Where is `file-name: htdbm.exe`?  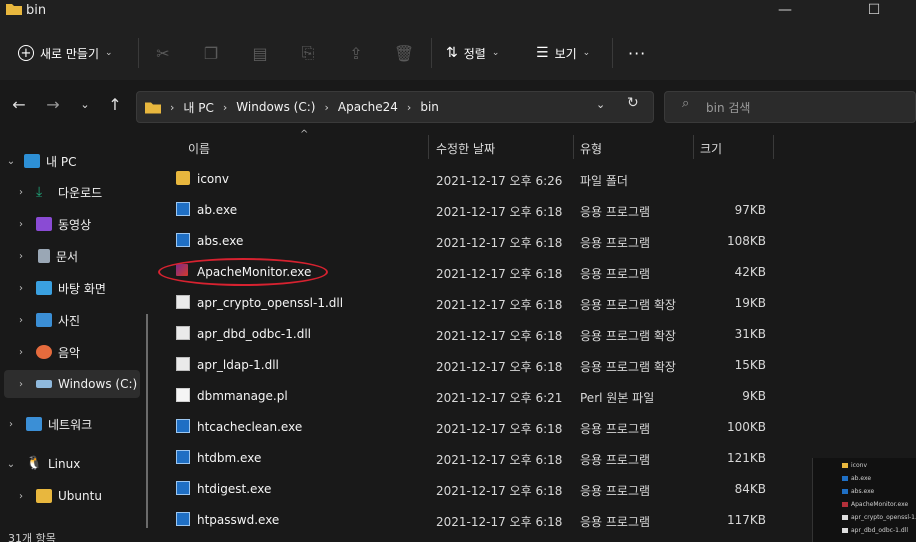
file-name: htdbm.exe is located at coordinates (229, 458).